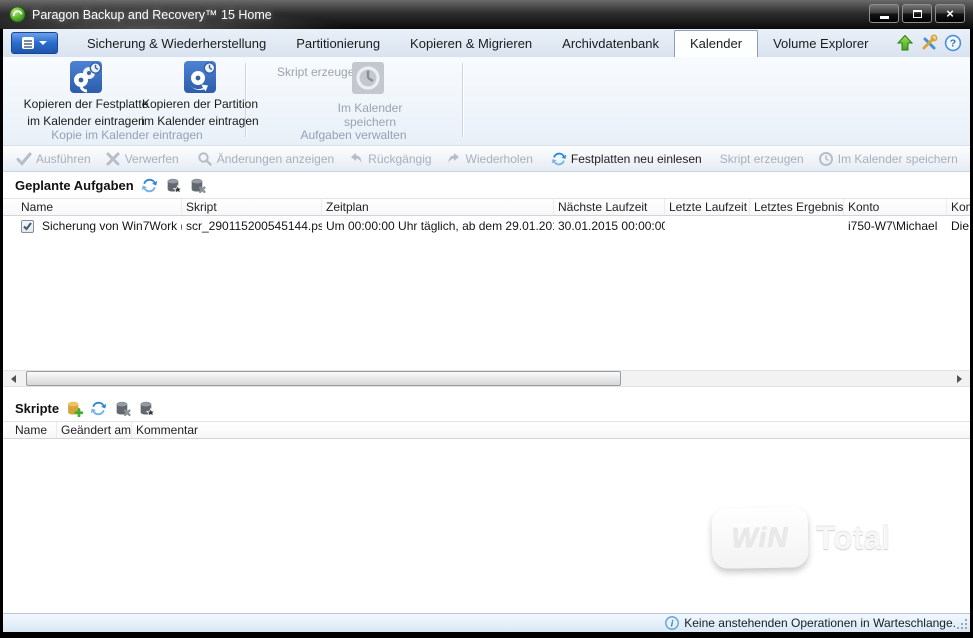 Image resolution: width=973 pixels, height=638 pixels. I want to click on maximize-icon, so click(917, 13).